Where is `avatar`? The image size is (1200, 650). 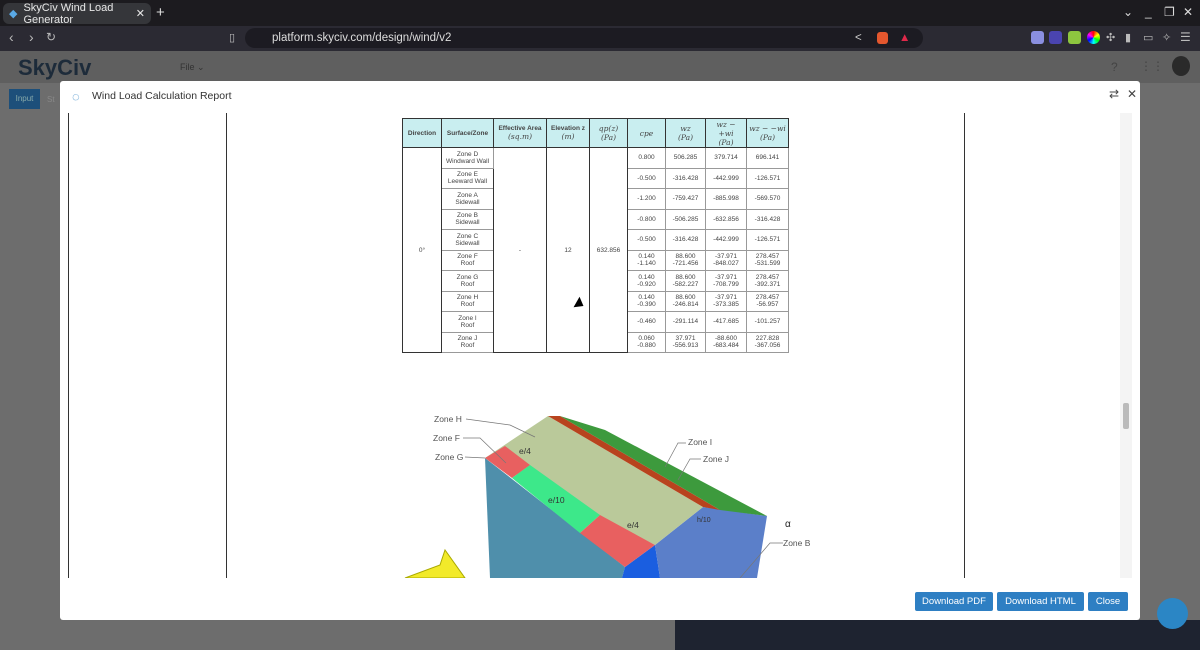 avatar is located at coordinates (1181, 66).